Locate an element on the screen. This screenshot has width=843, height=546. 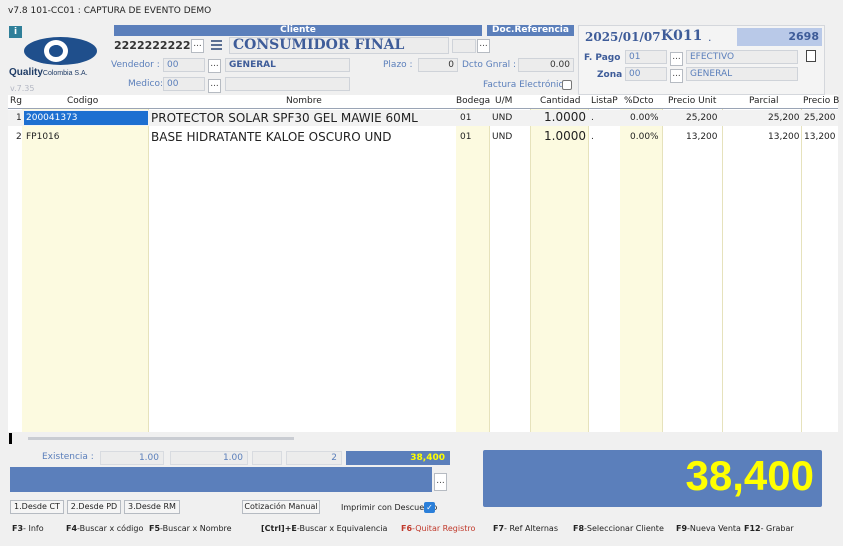
existencia-box-2: 1.00 is located at coordinates (209, 458).